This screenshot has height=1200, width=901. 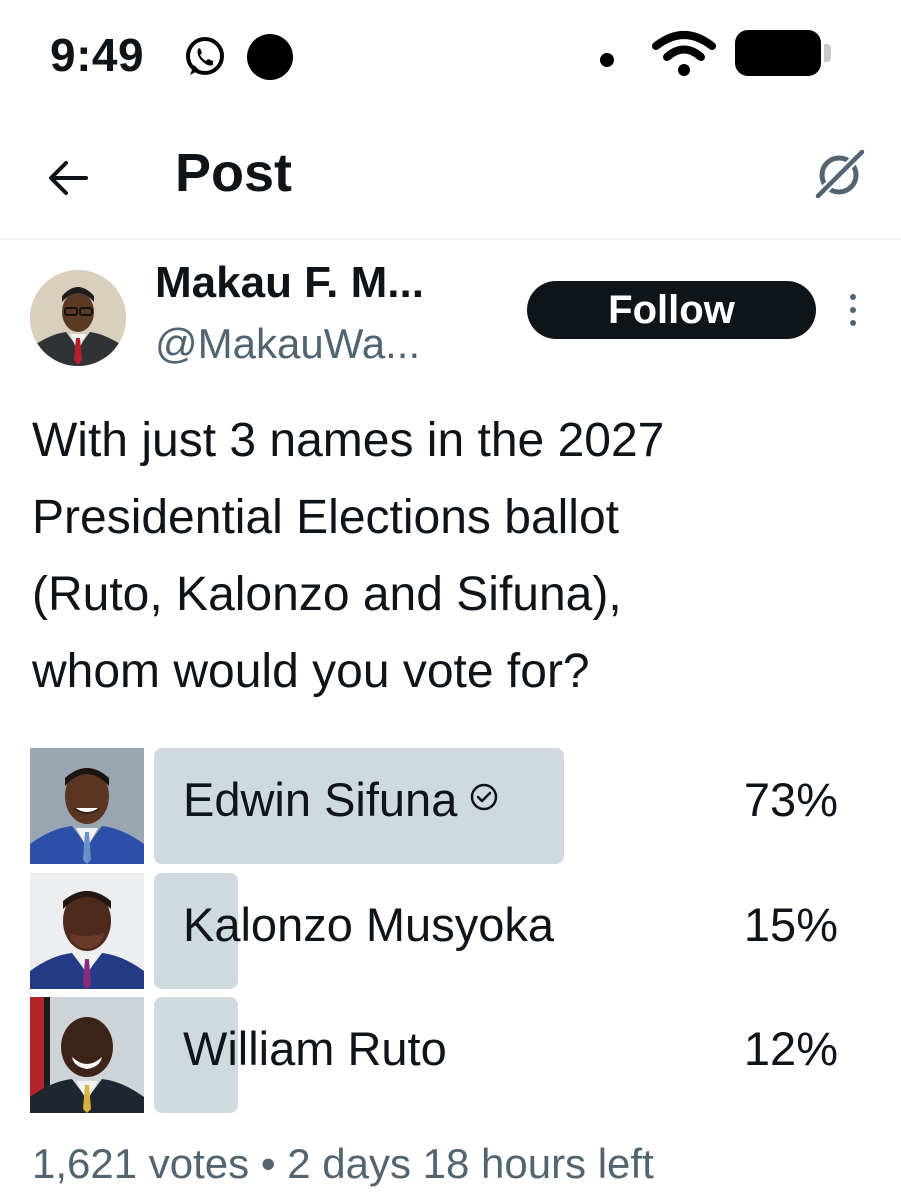 I want to click on status-time: 9:49, so click(x=97, y=55).